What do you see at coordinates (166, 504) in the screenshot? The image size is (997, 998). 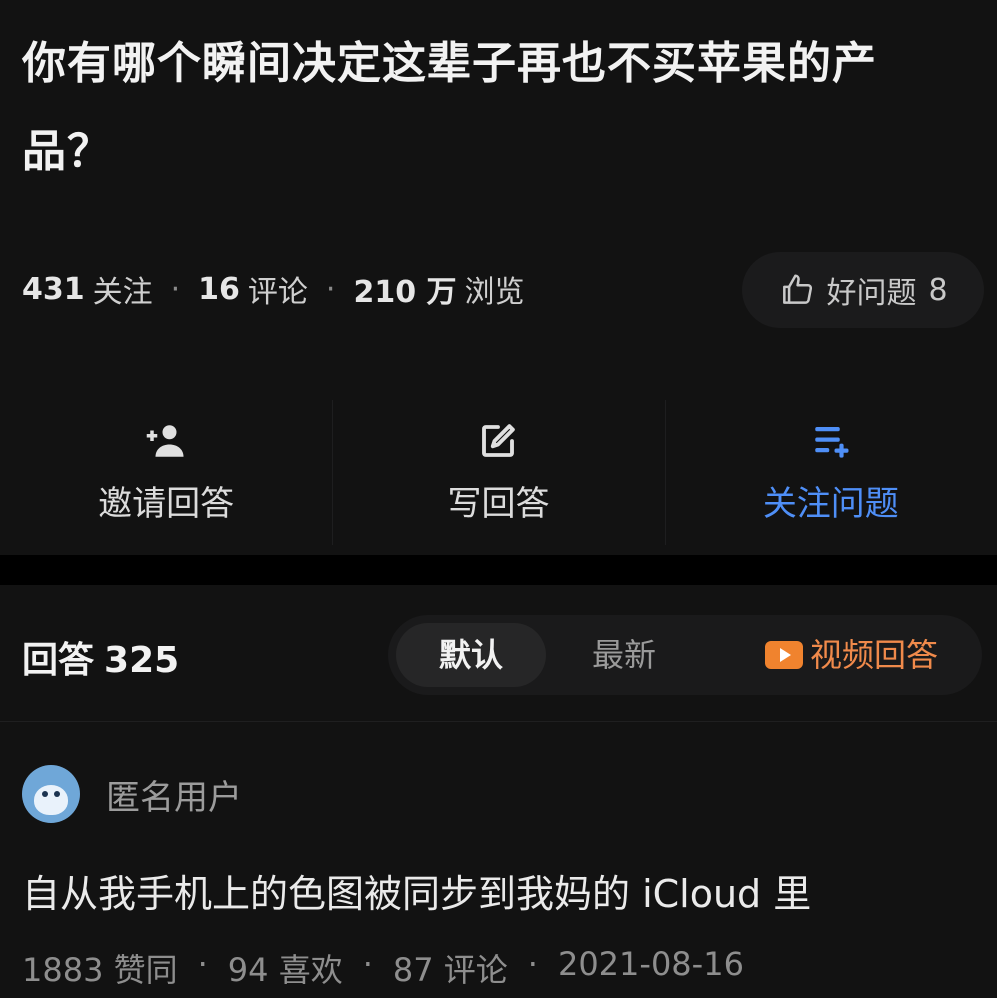 I see `invite-answer-label: 邀请回答` at bounding box center [166, 504].